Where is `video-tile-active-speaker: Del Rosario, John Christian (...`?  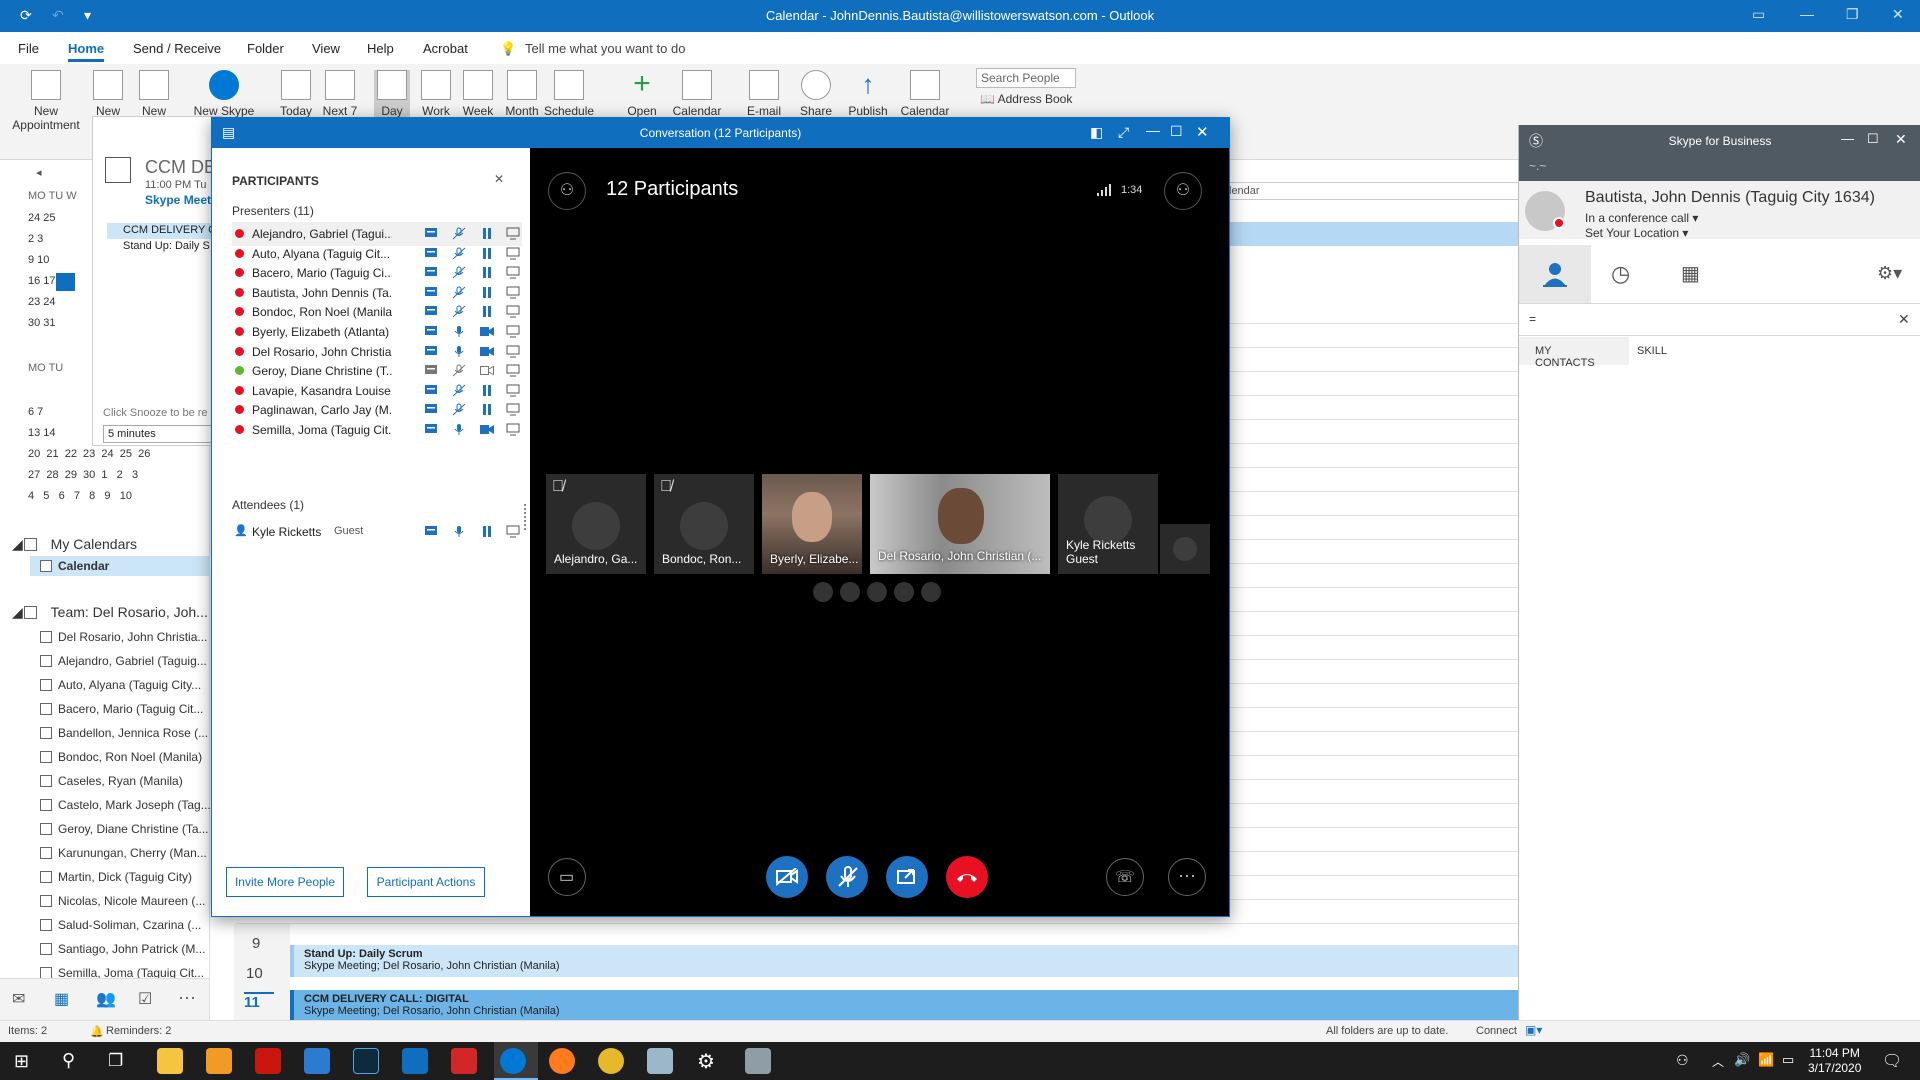 video-tile-active-speaker: Del Rosario, John Christian (... is located at coordinates (960, 524).